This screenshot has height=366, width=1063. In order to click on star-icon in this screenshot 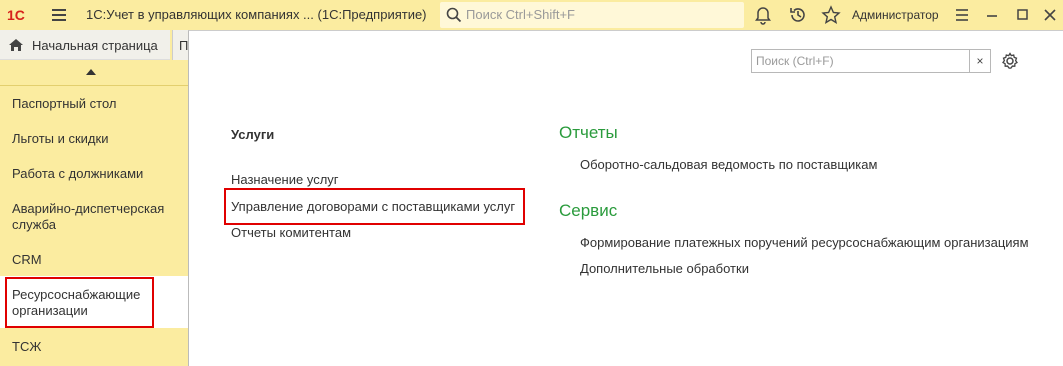, I will do `click(831, 15)`.